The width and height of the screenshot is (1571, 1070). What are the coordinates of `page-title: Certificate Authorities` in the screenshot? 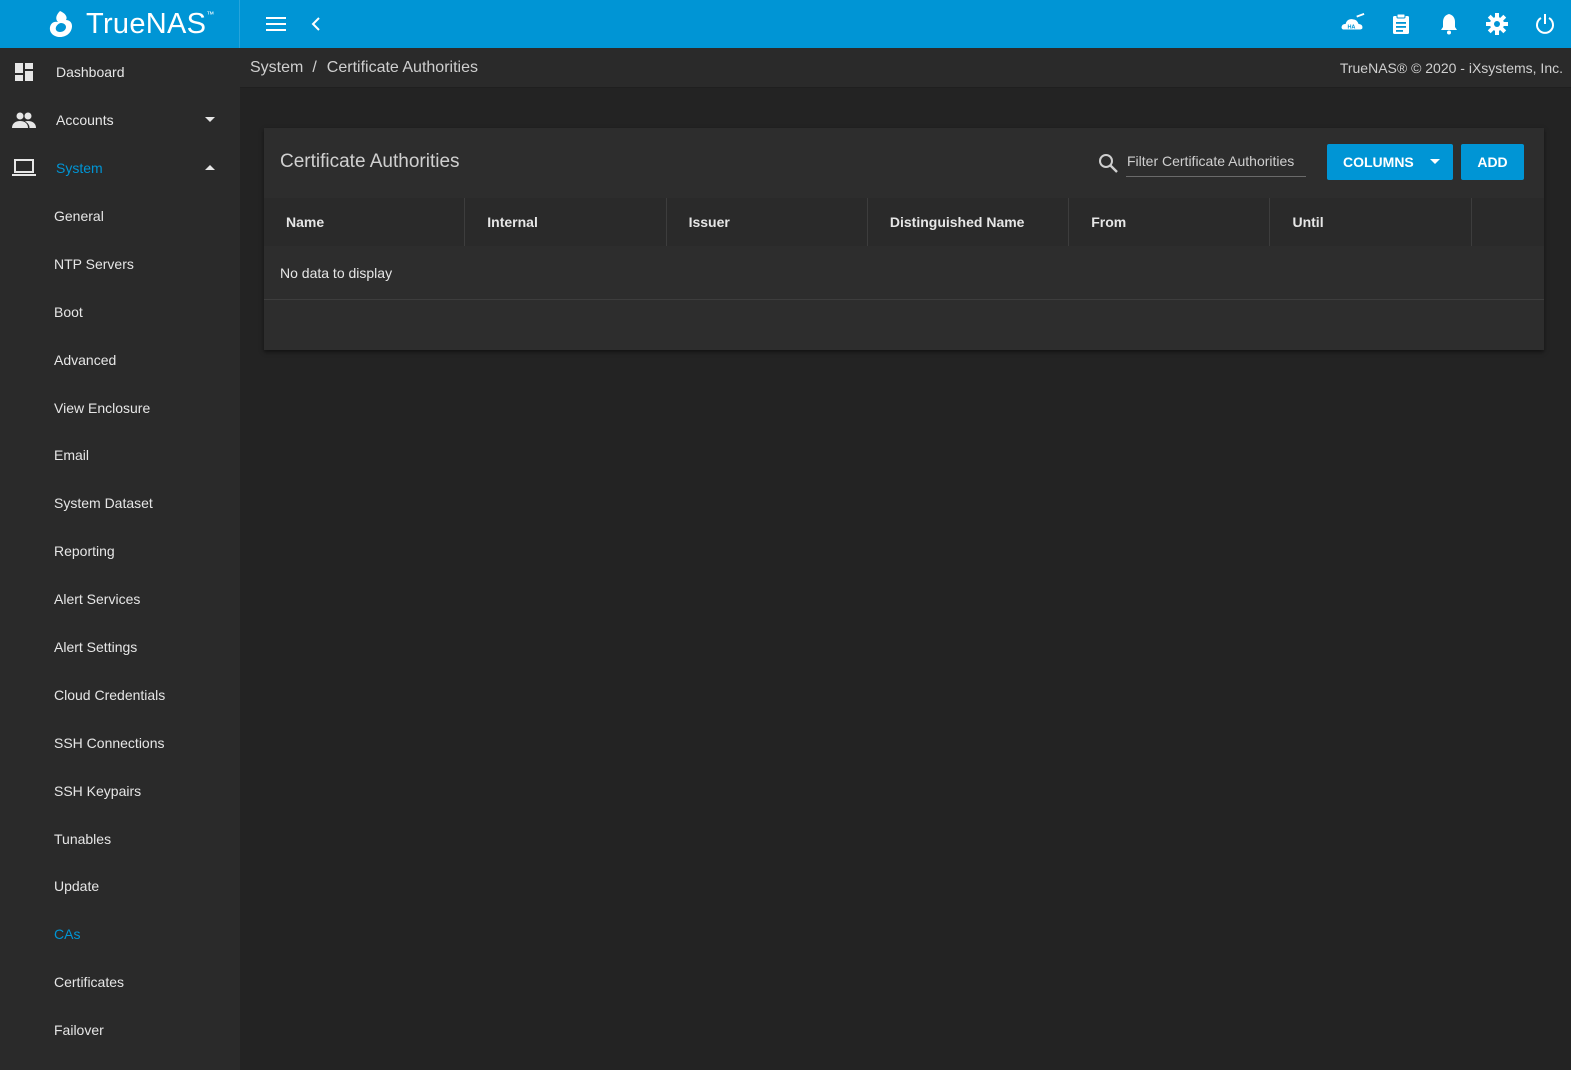 It's located at (370, 161).